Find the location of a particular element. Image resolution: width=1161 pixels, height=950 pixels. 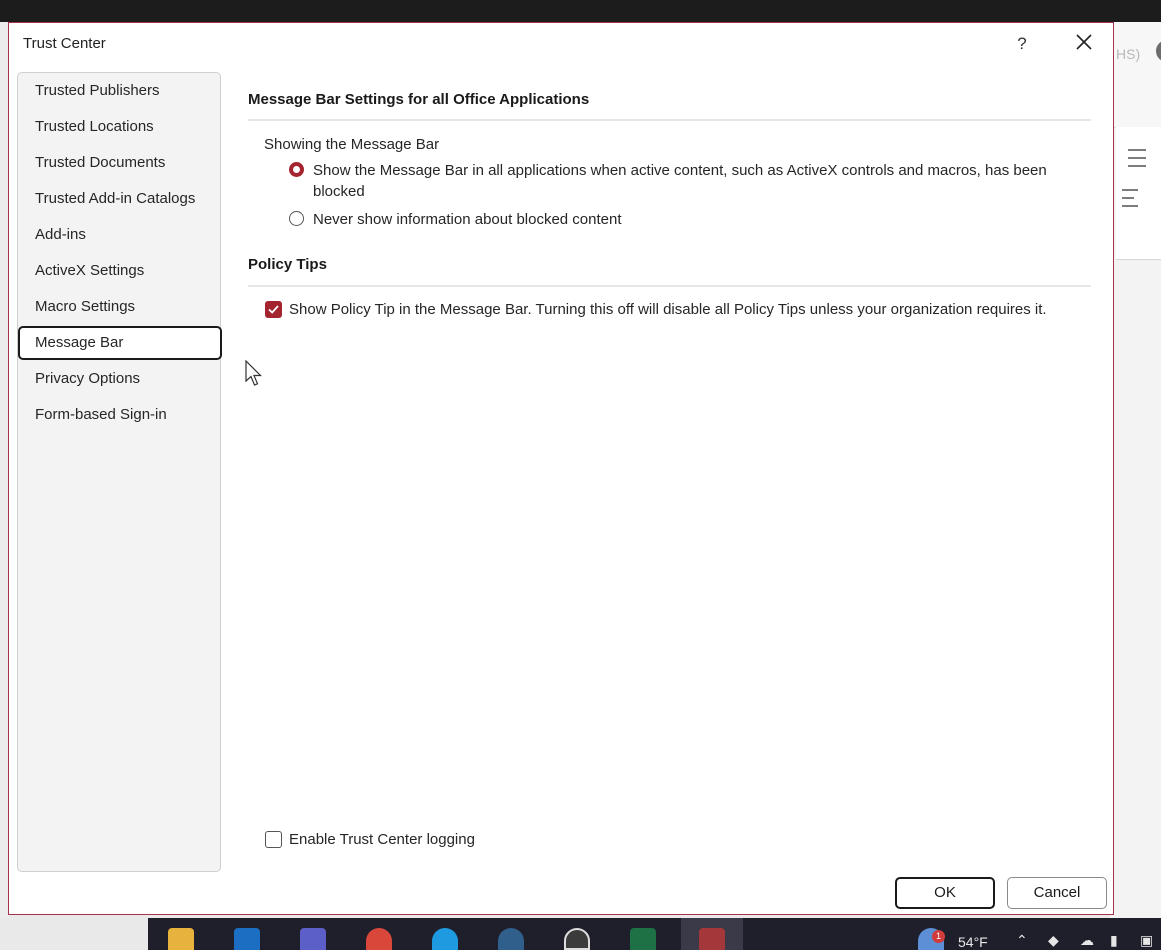

background-ribbon: HS) is located at coordinates (1135, 75).